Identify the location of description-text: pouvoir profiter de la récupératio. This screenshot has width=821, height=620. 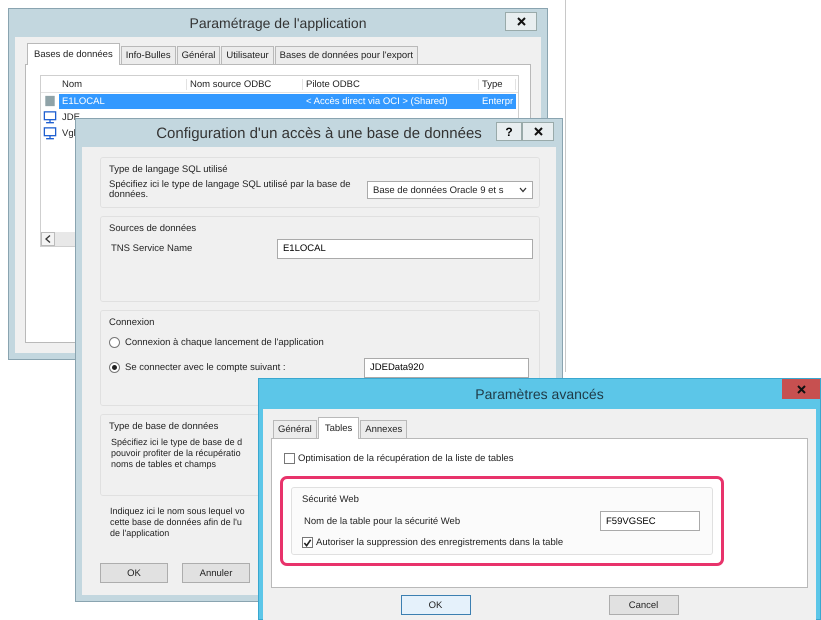
(176, 453).